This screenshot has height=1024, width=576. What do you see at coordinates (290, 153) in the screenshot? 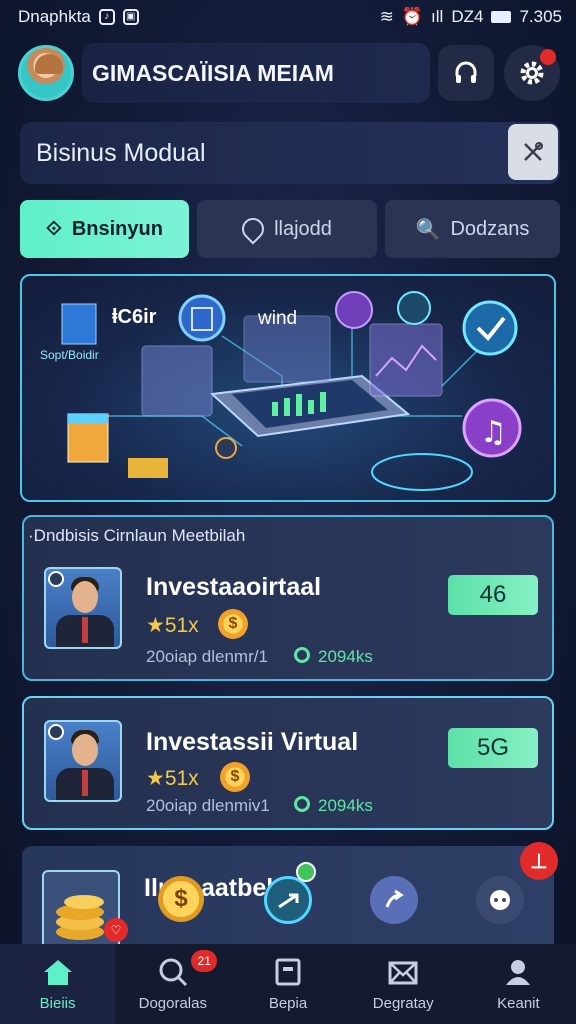
I see `module-bar: Bisinus Modual` at bounding box center [290, 153].